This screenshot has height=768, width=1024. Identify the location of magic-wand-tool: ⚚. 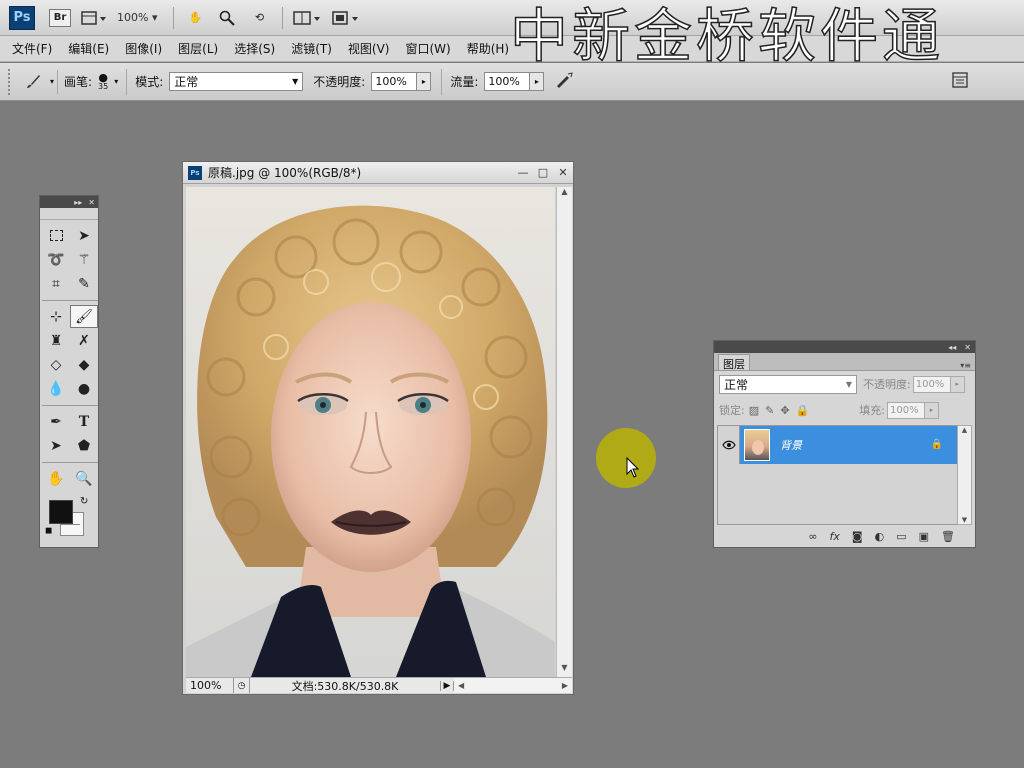
(84, 259).